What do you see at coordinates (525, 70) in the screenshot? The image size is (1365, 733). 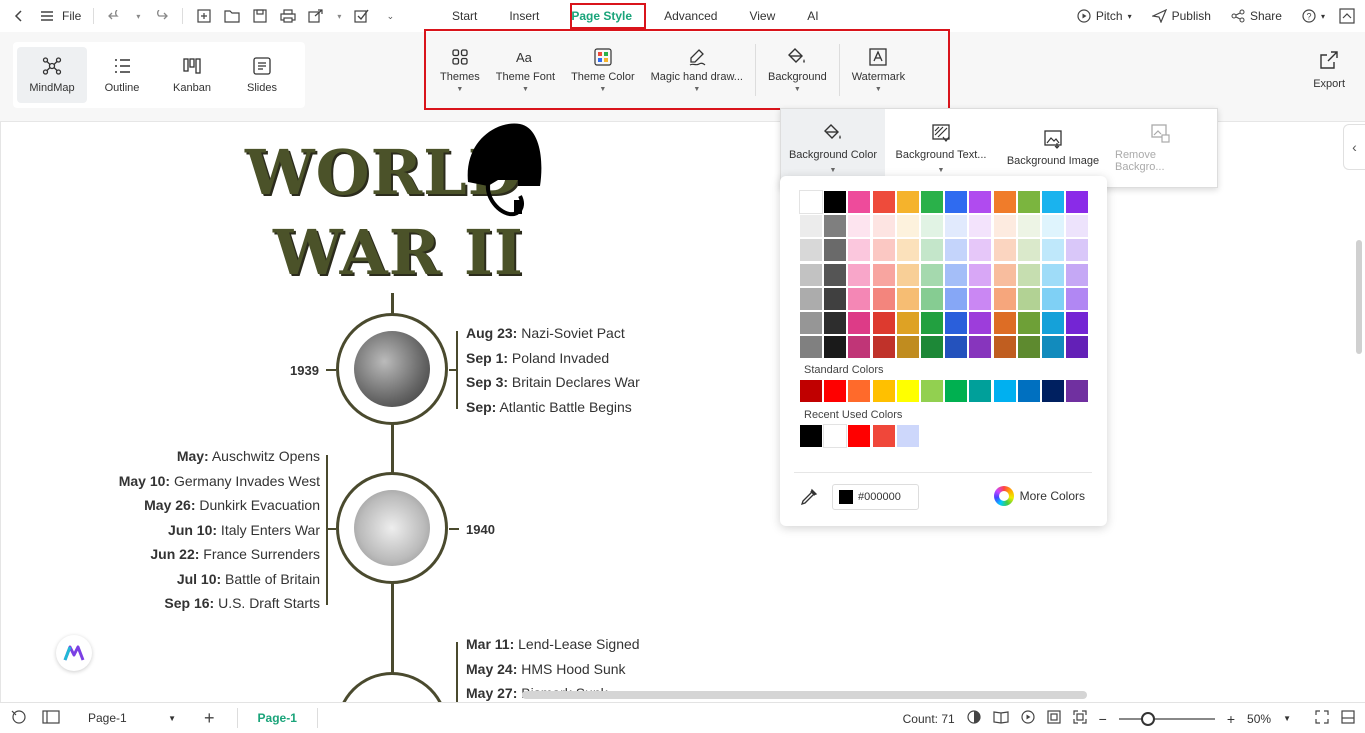 I see `theme-font-button: Aa Theme Font ▼` at bounding box center [525, 70].